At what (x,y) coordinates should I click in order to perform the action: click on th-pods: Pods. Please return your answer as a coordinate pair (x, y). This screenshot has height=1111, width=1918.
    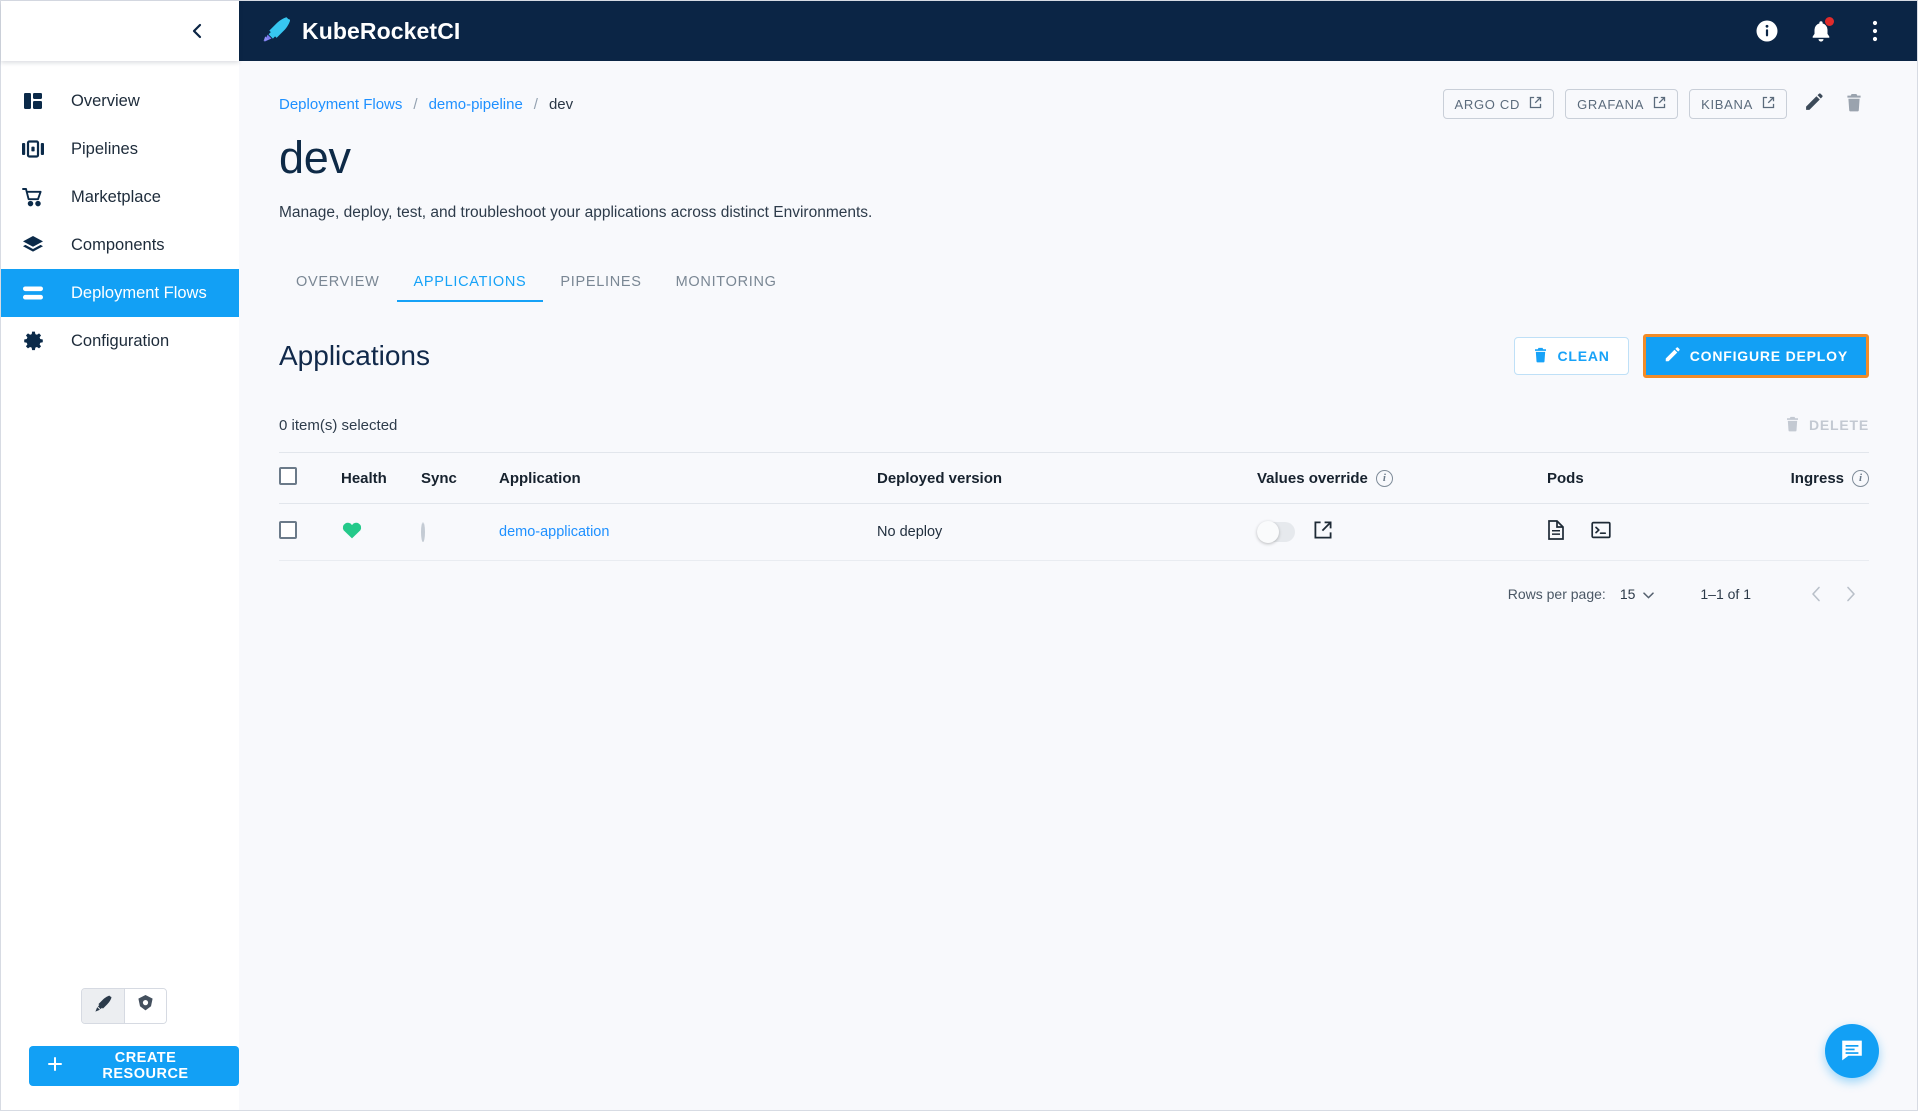
    Looking at the image, I should click on (1657, 478).